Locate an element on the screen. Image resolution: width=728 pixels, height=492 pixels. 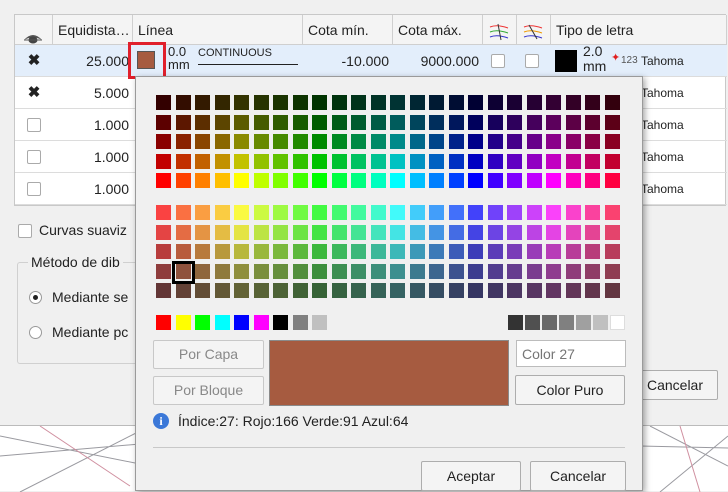
style-checkbox is located at coordinates (498, 61).